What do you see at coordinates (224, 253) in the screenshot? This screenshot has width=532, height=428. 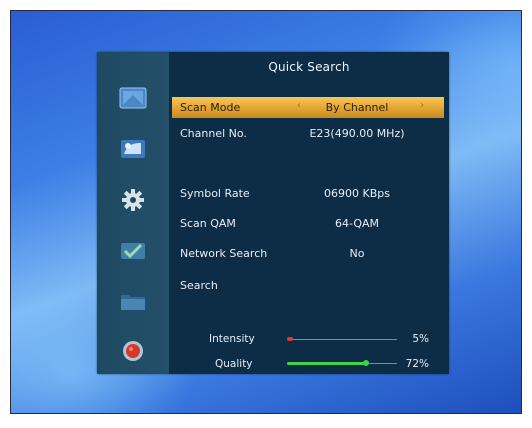 I see `menu-row-label: Network Search` at bounding box center [224, 253].